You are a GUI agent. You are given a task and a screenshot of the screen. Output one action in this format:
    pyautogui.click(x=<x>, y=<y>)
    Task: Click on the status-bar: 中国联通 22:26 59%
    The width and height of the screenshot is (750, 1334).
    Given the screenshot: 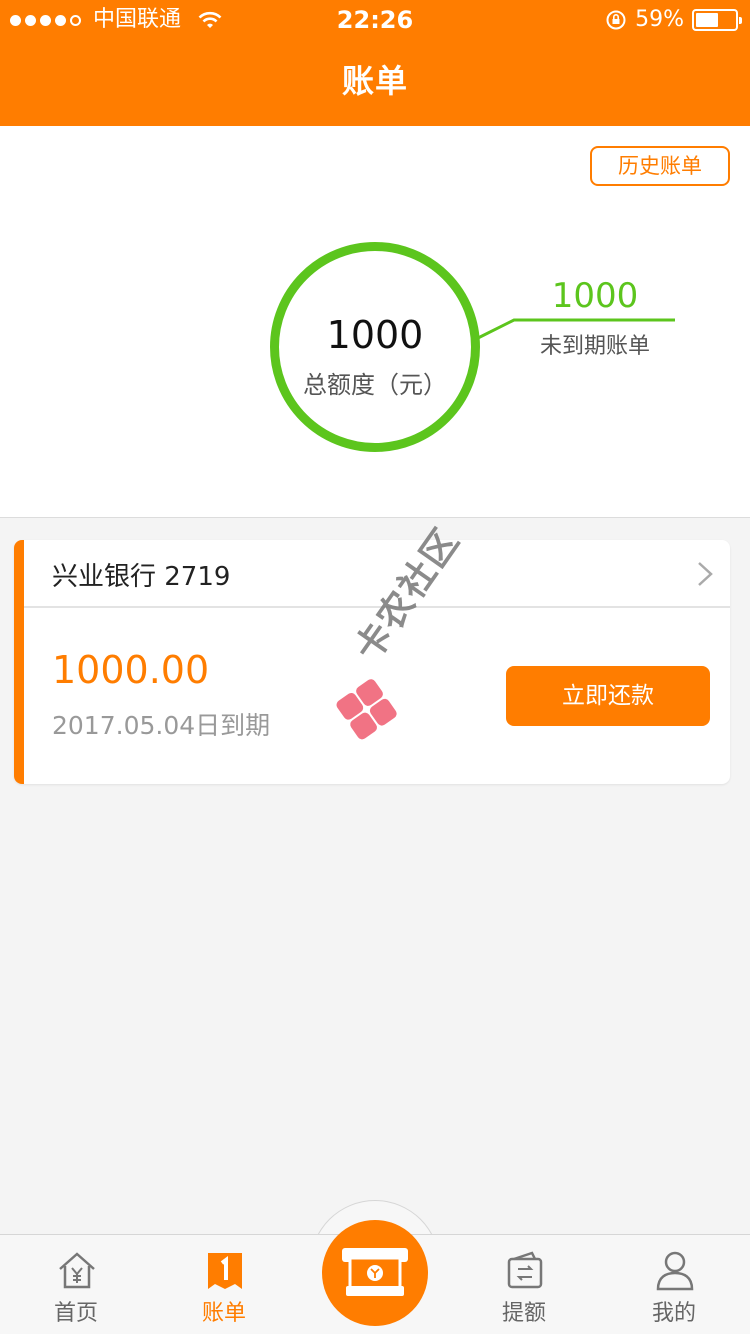 What is the action you would take?
    pyautogui.click(x=375, y=20)
    